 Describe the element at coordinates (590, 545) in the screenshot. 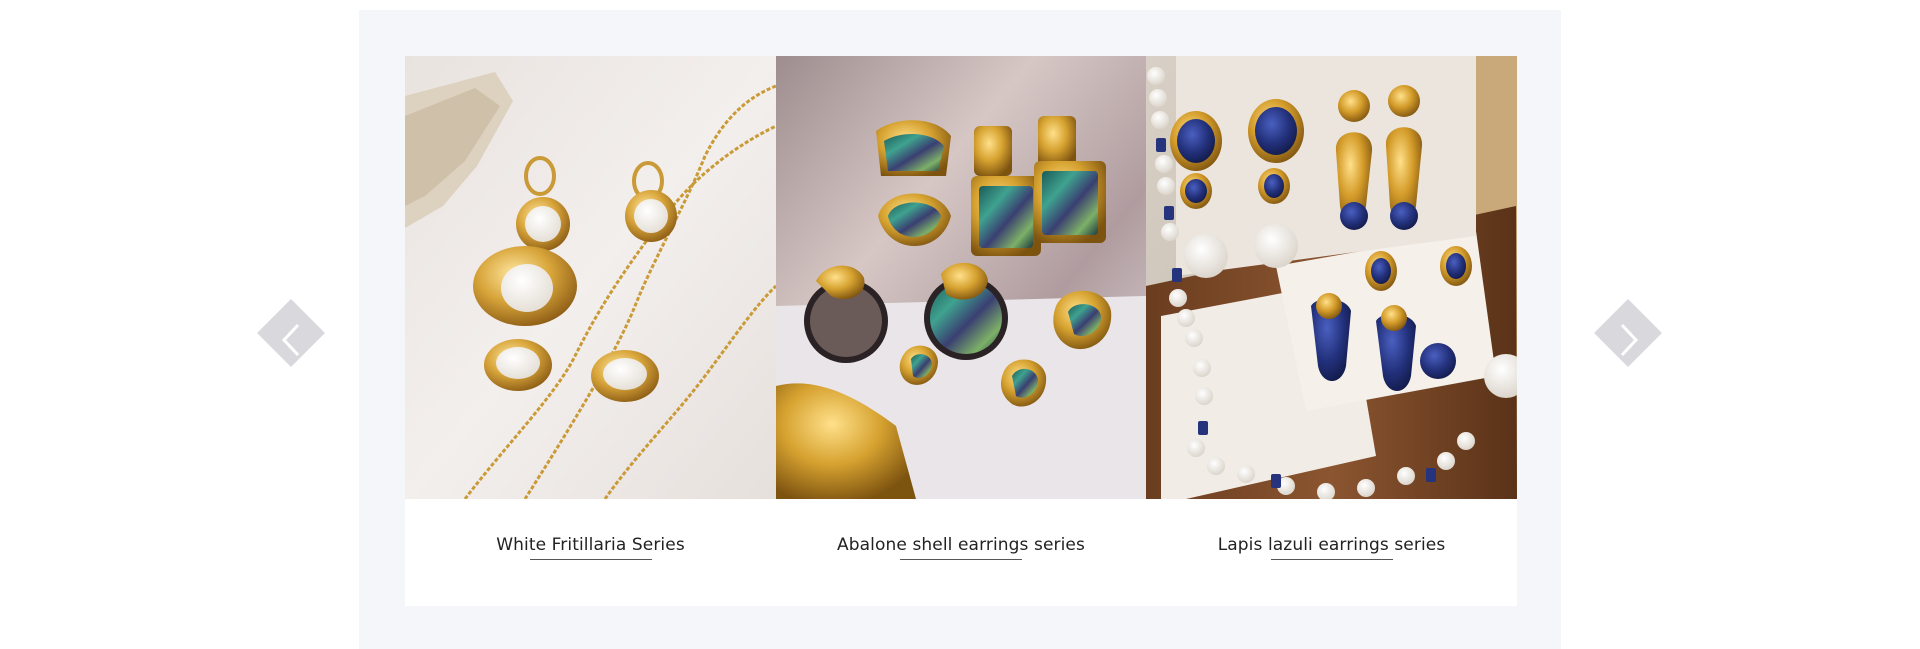

I see `card-caption: White Fritillaria Series` at that location.